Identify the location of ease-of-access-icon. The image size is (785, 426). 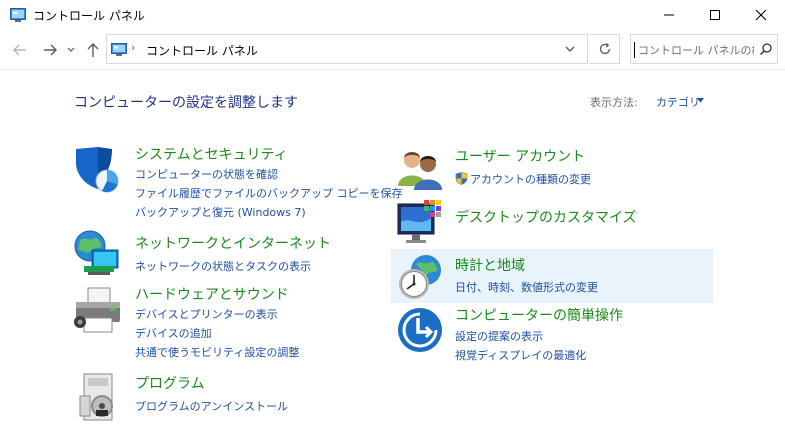
(421, 331).